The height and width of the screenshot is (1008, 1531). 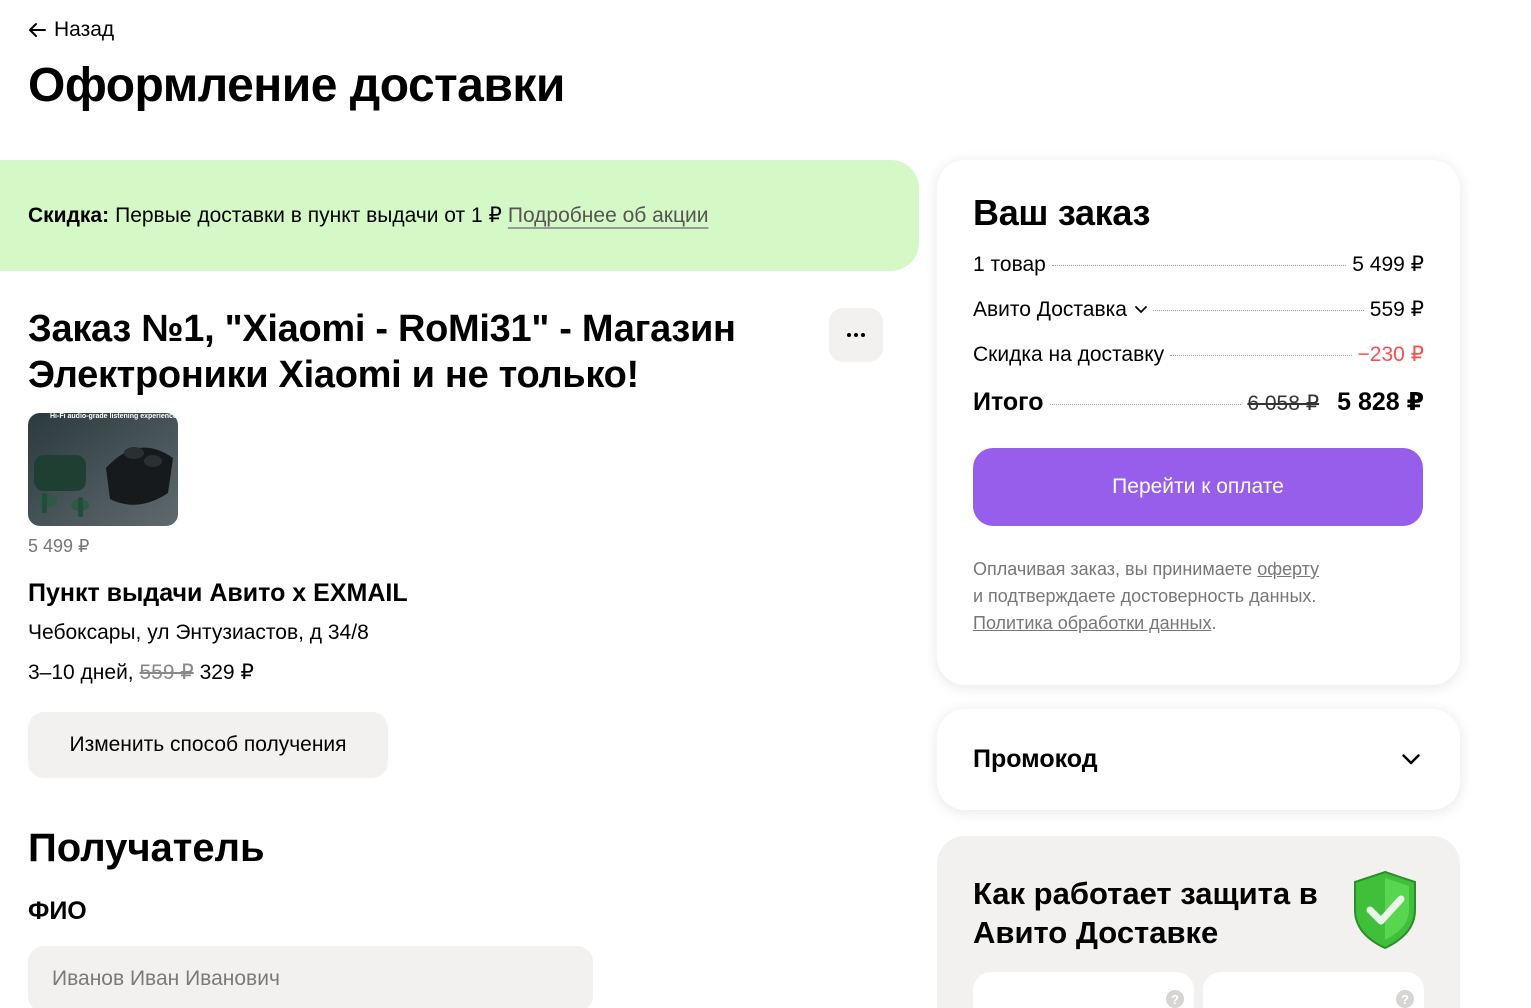 What do you see at coordinates (1214, 623) in the screenshot?
I see `legal-end: .` at bounding box center [1214, 623].